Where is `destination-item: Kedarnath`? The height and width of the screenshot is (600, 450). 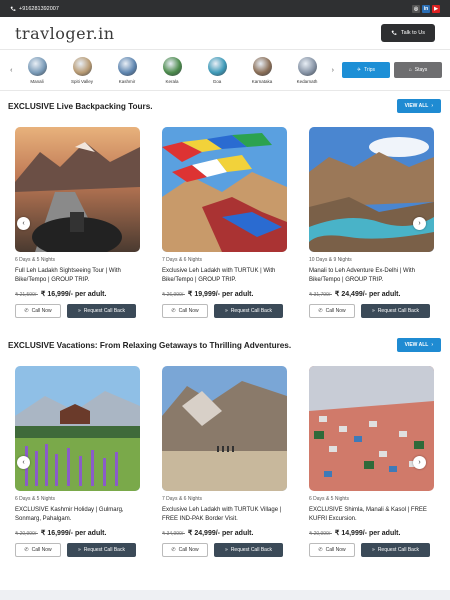 destination-item: Kedarnath is located at coordinates (307, 70).